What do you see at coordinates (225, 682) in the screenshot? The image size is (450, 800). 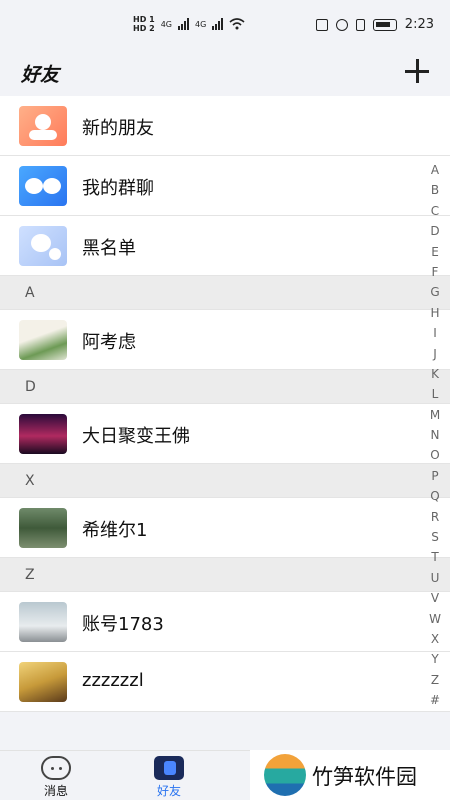 I see `contact-row: zzzzzzl` at bounding box center [225, 682].